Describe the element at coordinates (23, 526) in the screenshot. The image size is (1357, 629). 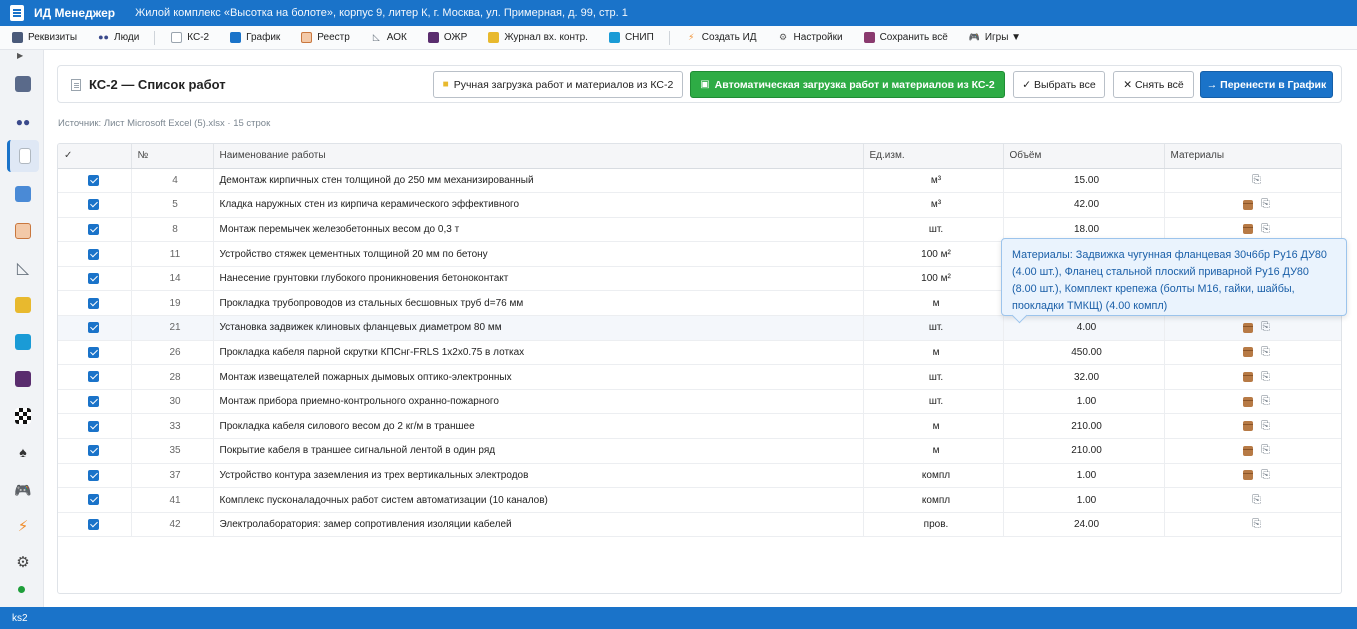
I see `sidebar-item-create-id: ⚡` at that location.